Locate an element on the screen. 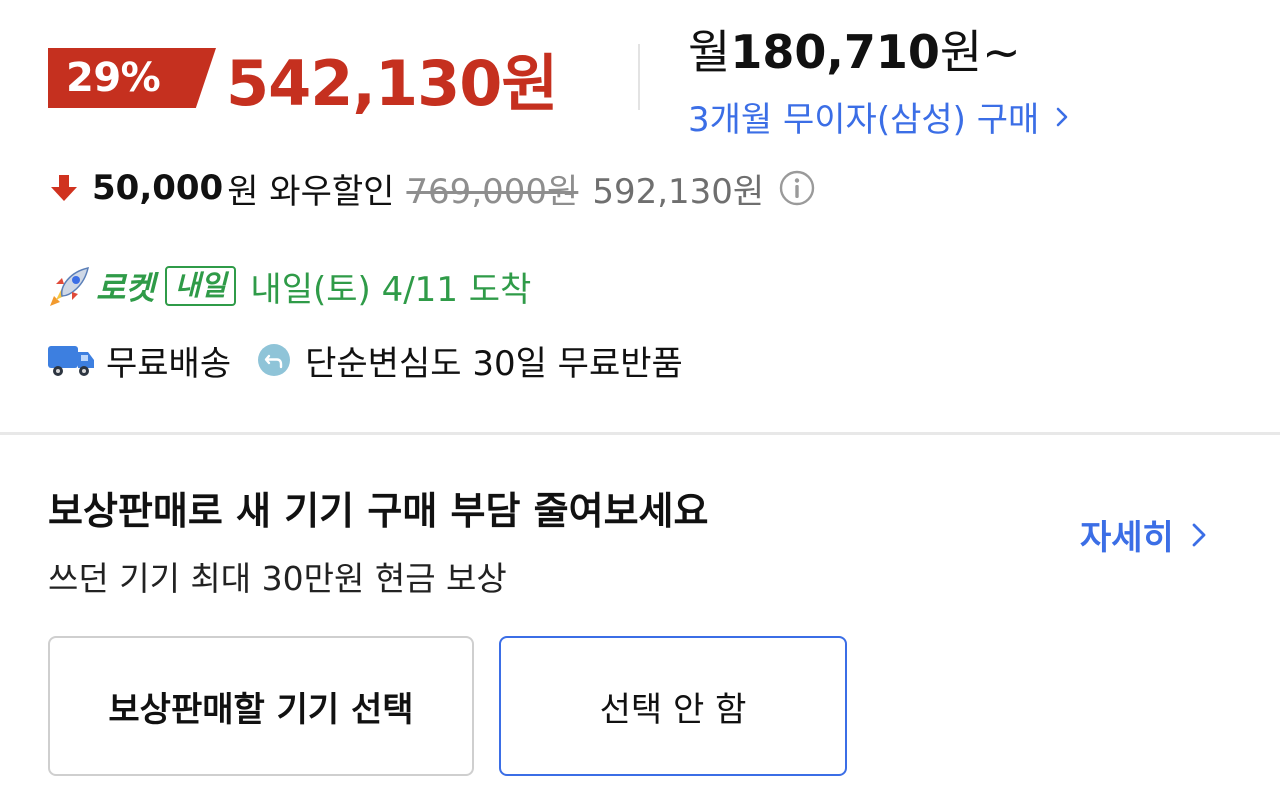 This screenshot has height=812, width=1280. price-row: 29% 542,130원 is located at coordinates (303, 80).